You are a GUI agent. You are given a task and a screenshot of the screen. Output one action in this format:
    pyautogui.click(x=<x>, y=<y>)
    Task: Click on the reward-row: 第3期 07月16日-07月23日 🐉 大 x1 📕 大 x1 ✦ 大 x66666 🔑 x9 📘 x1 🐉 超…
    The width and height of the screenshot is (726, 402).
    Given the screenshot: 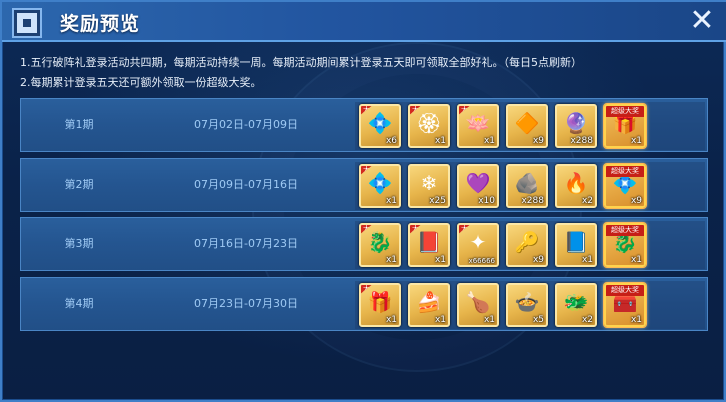 What is the action you would take?
    pyautogui.click(x=364, y=244)
    